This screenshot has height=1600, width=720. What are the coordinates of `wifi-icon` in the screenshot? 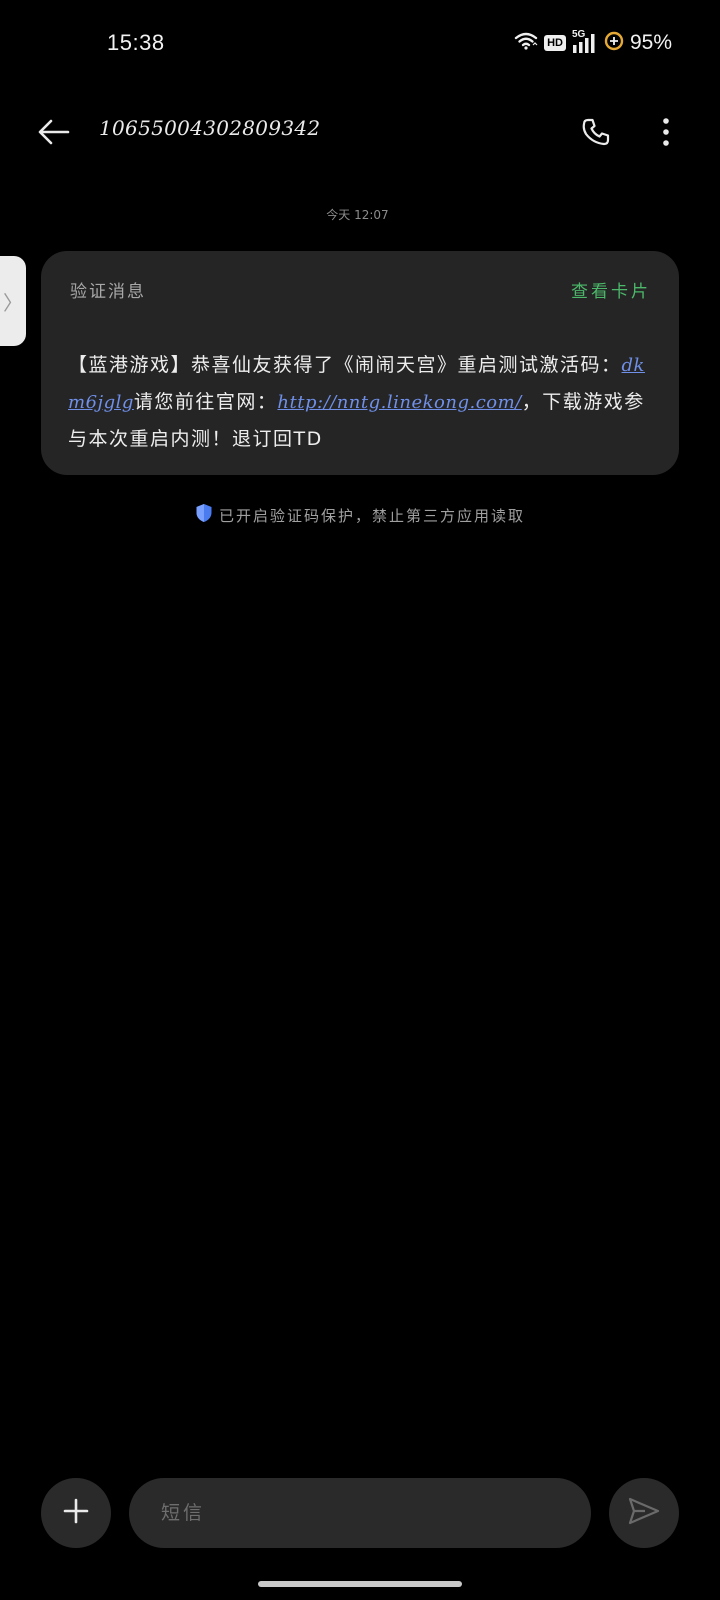 It's located at (526, 43).